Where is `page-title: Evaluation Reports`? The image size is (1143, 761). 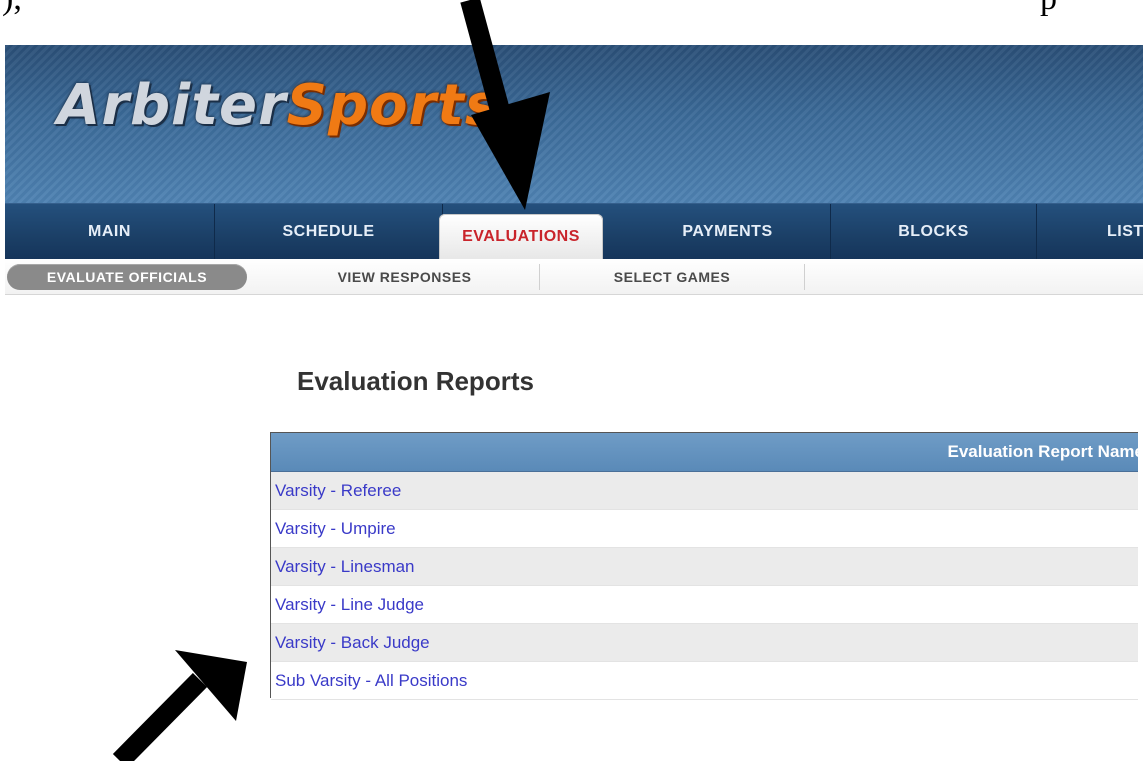 page-title: Evaluation Reports is located at coordinates (415, 381).